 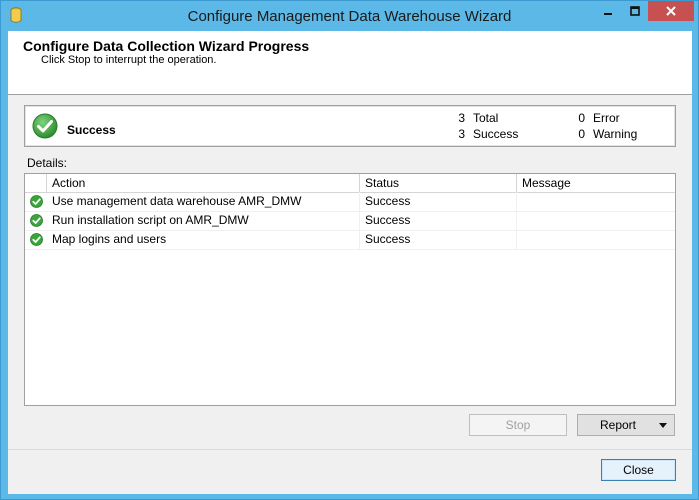 I want to click on details-label: Details:, so click(x=47, y=163).